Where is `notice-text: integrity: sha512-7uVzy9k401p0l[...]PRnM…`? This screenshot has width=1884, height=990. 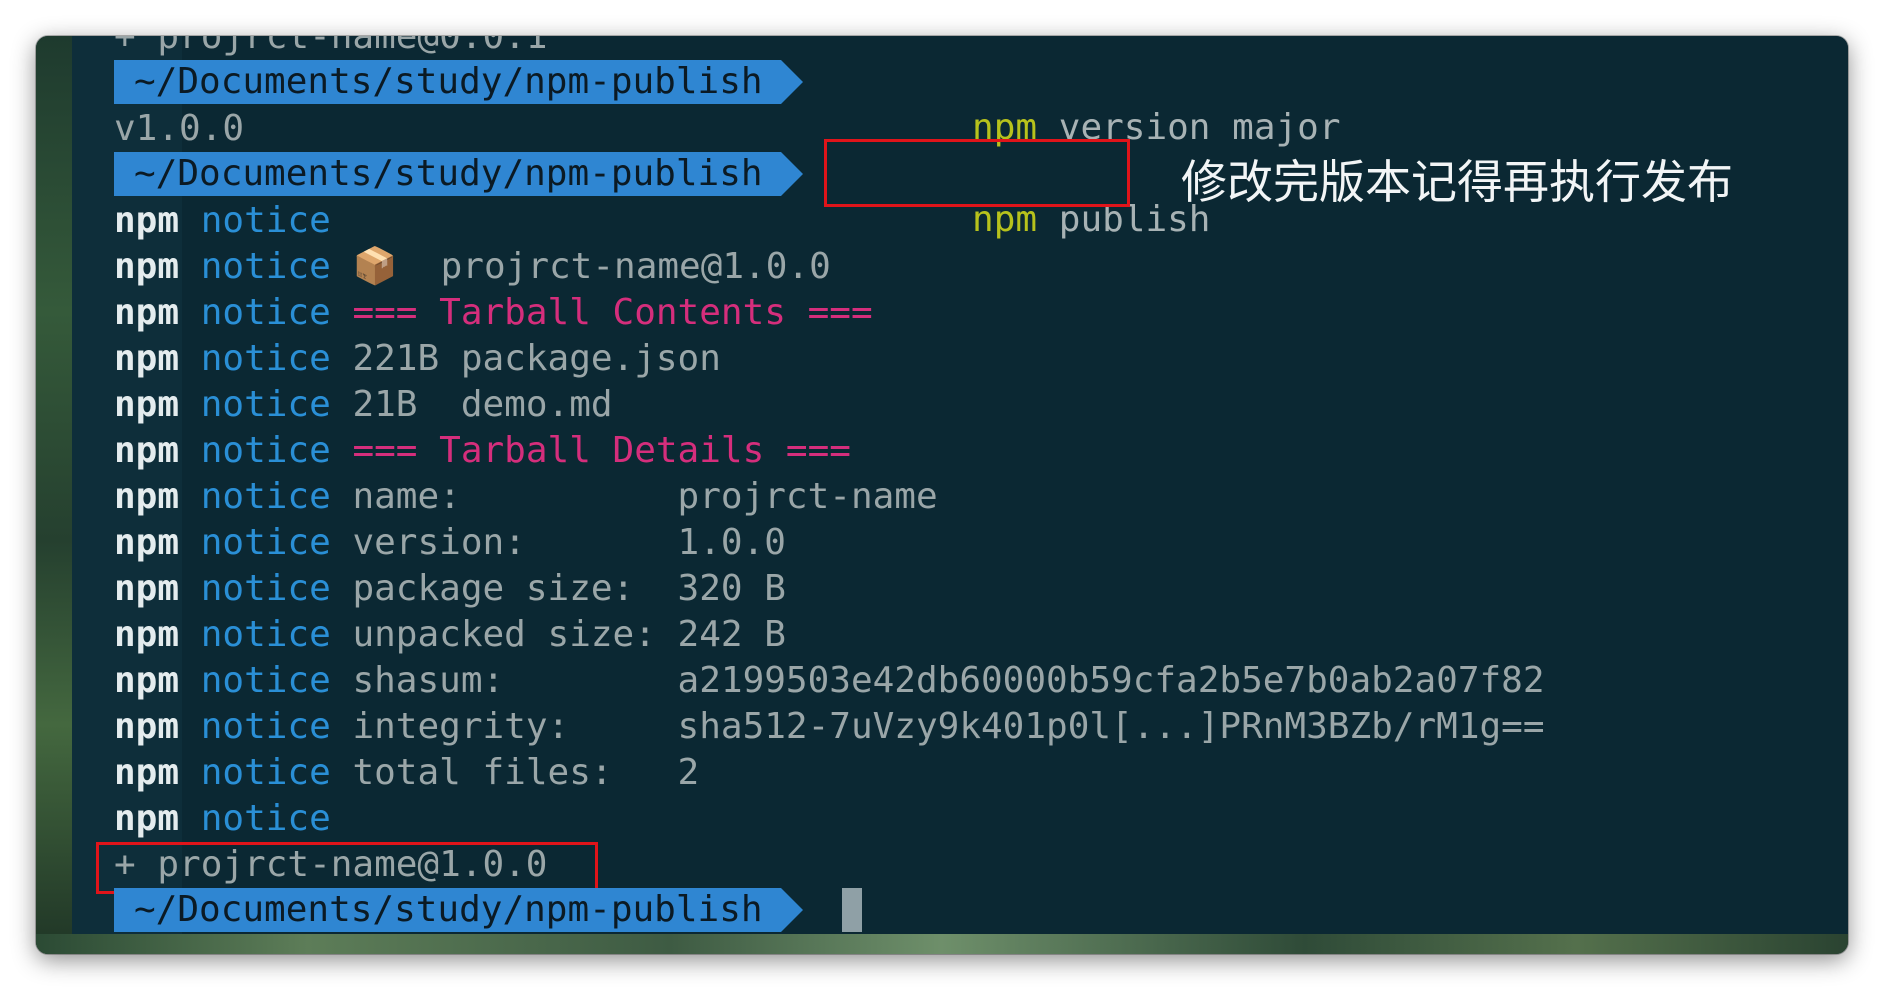
notice-text: integrity: sha512-7uVzy9k401p0l[...]PRnM… is located at coordinates (948, 726).